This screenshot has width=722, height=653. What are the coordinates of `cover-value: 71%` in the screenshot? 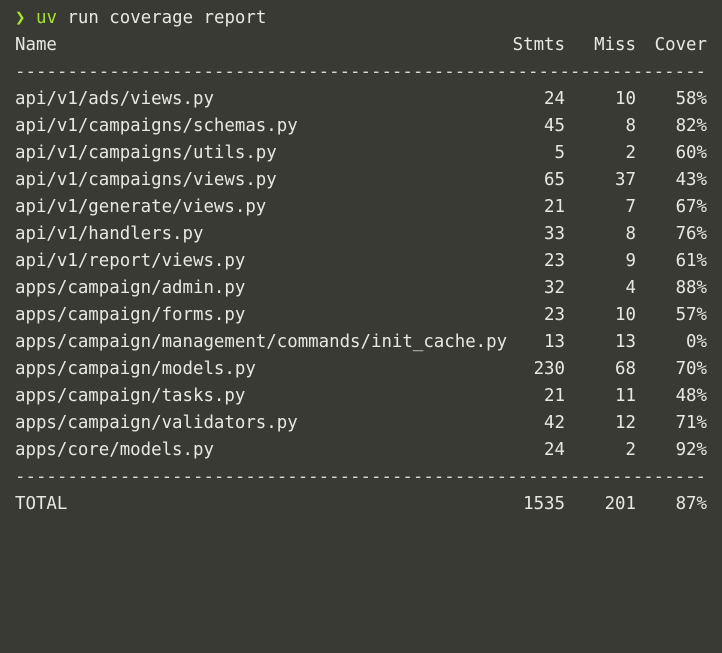 It's located at (691, 423).